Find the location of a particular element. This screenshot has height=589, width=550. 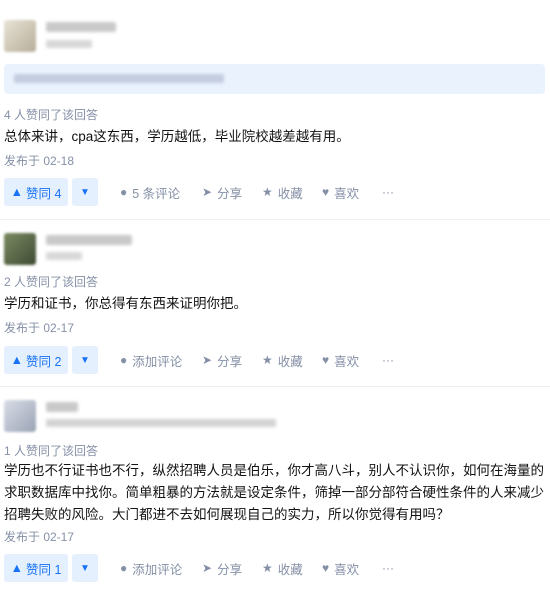

upvote-label: 赞同 4 is located at coordinates (43, 193).